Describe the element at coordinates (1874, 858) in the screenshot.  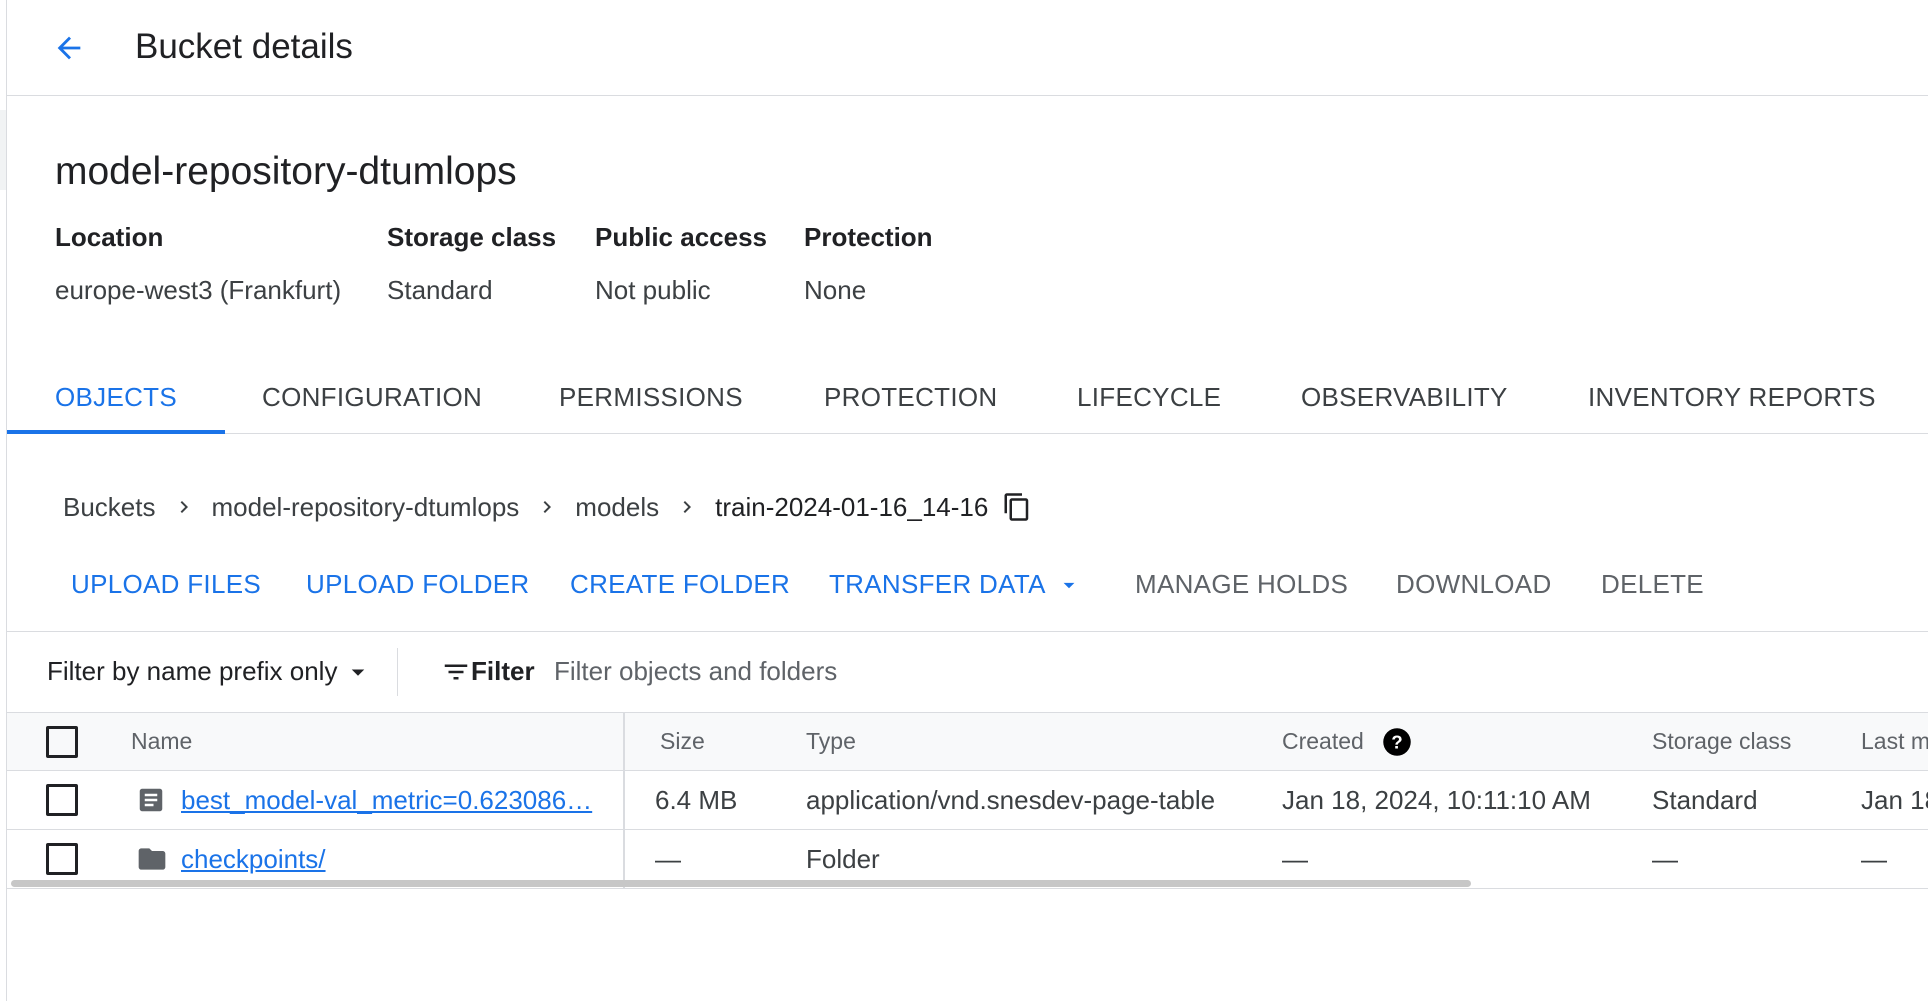
I see `object-last-modified: —` at that location.